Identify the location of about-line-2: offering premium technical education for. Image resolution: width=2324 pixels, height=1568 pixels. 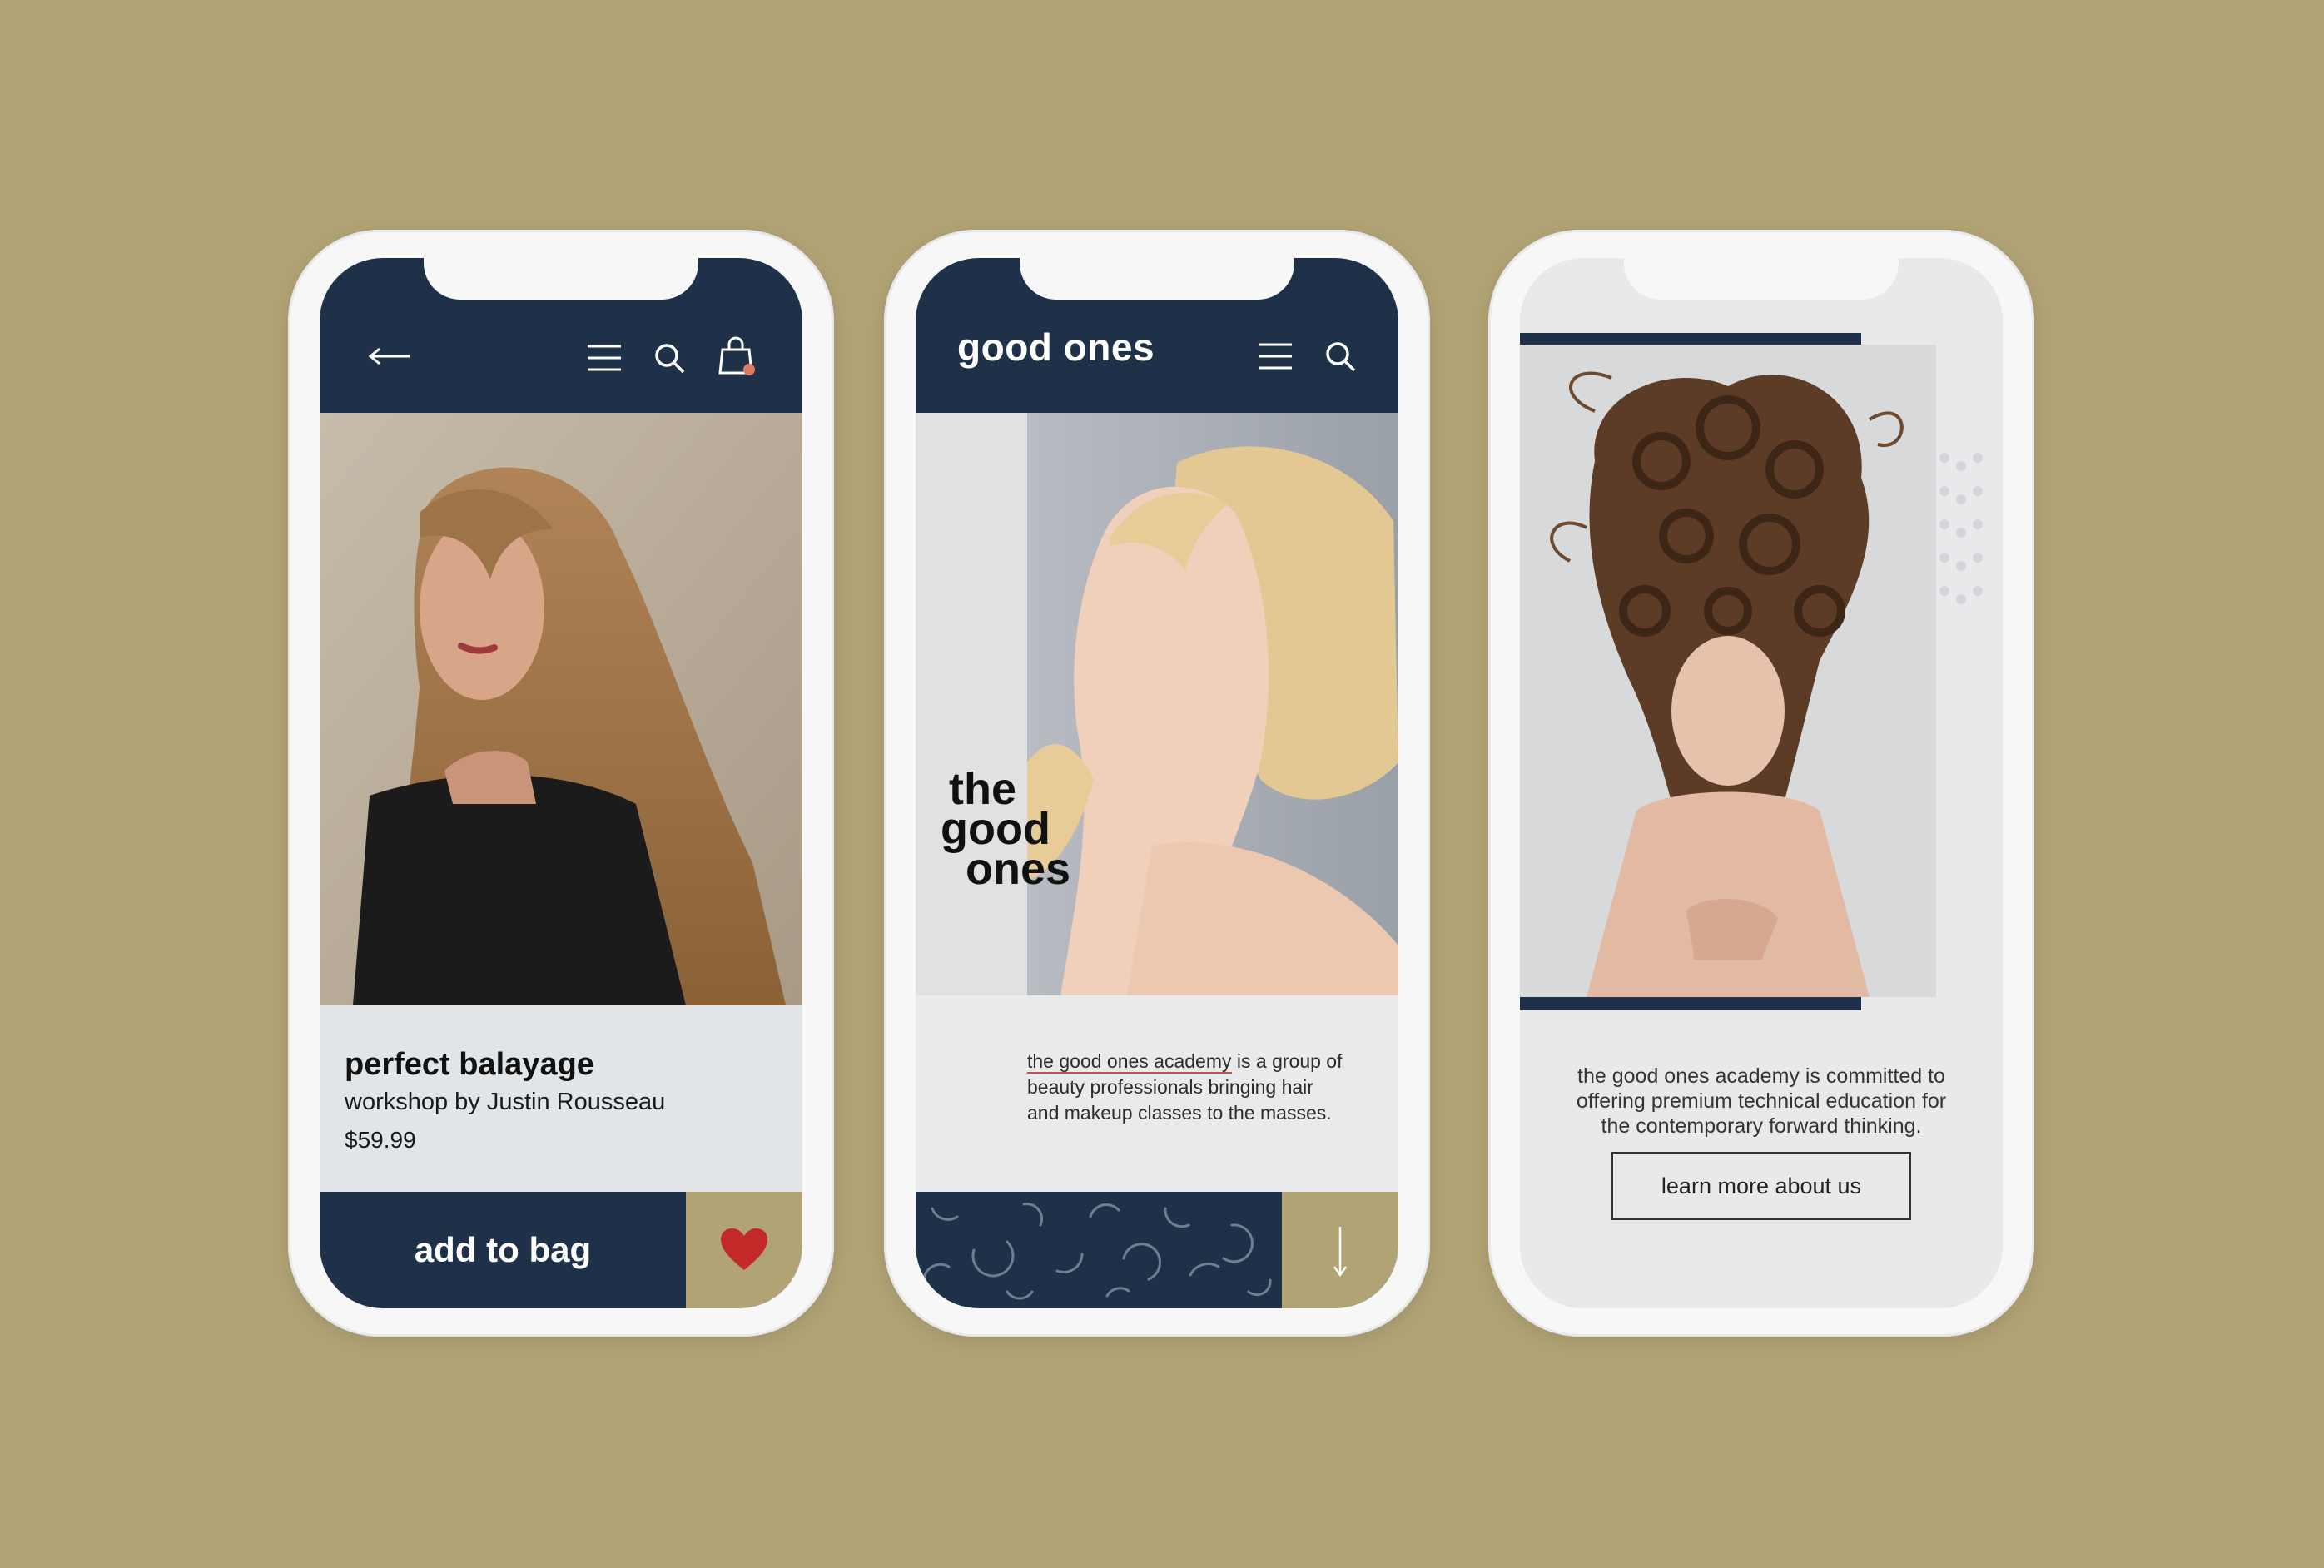
(1761, 1101).